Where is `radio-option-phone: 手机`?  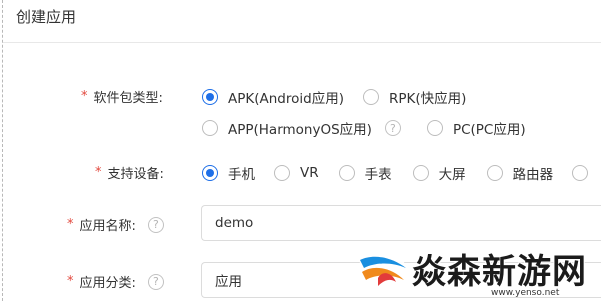 radio-option-phone: 手机 is located at coordinates (228, 173).